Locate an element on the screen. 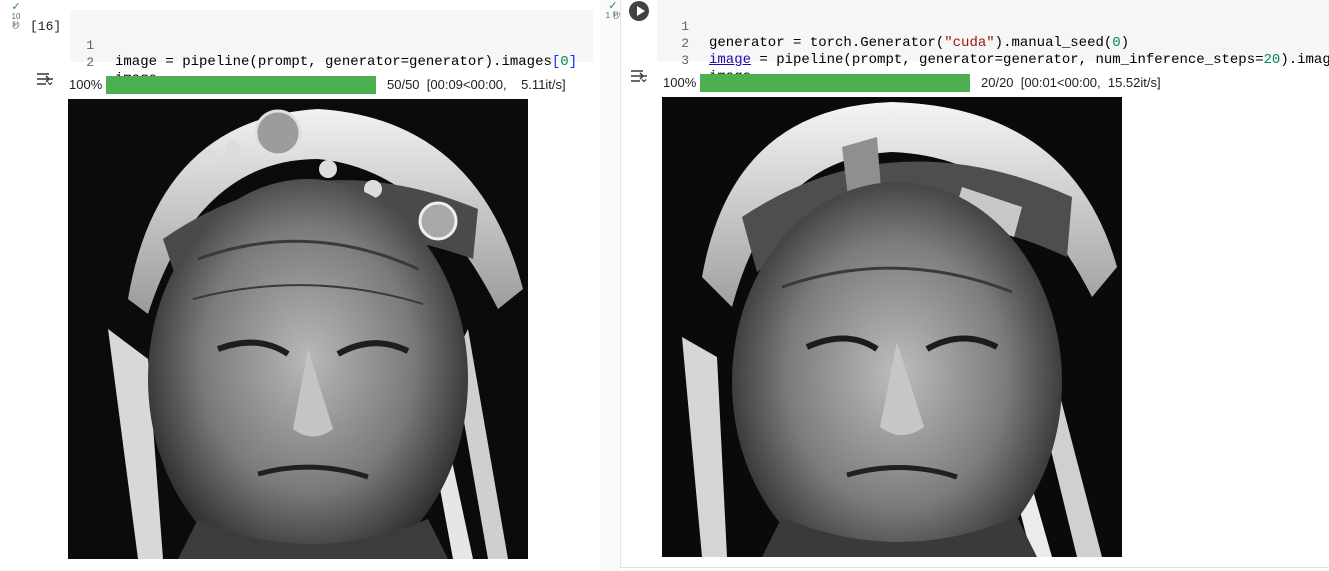  cell-divider is located at coordinates (610, 285).